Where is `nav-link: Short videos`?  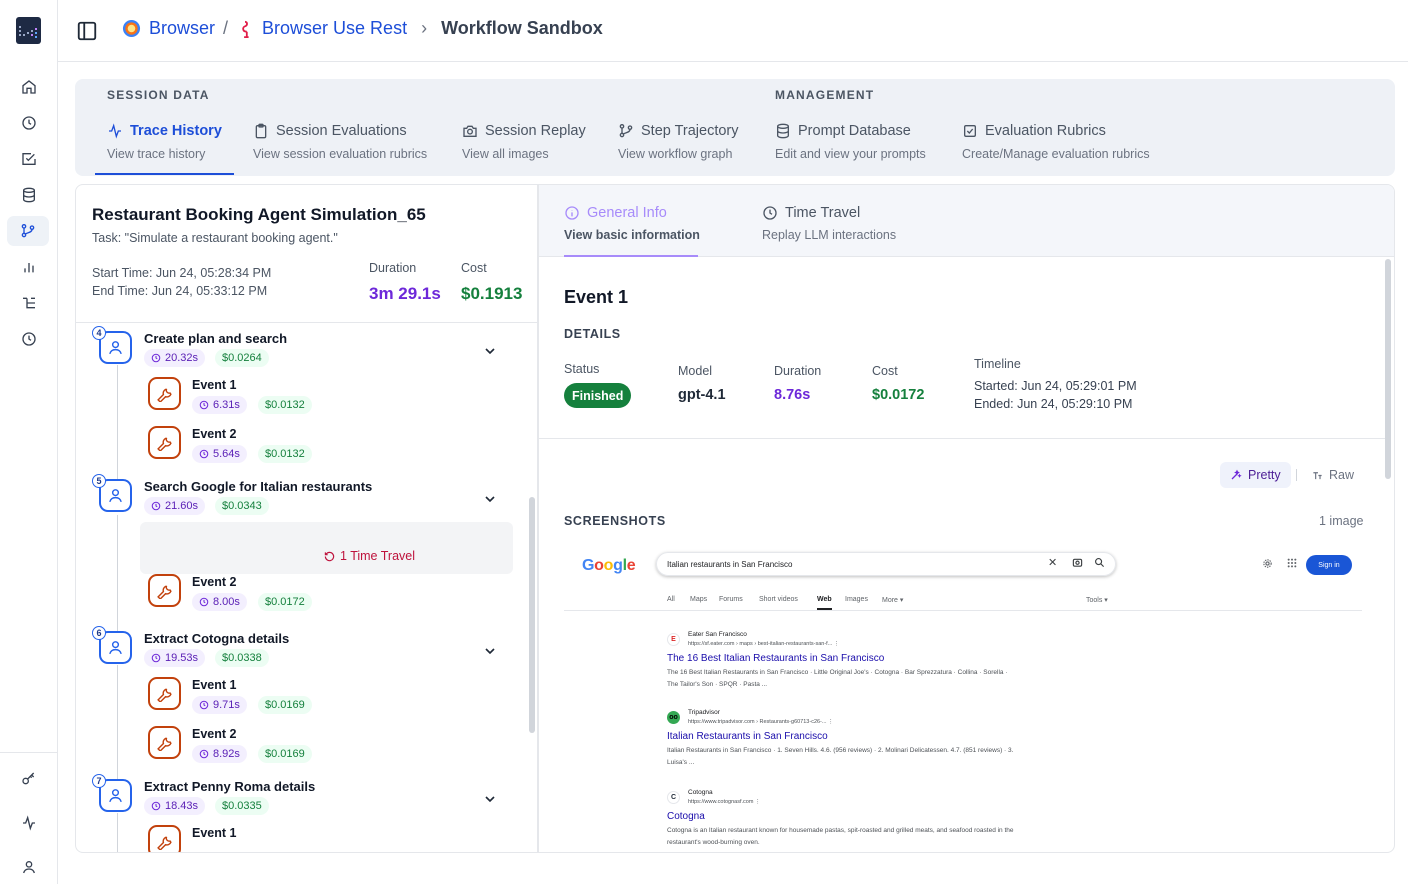
nav-link: Short videos is located at coordinates (778, 599).